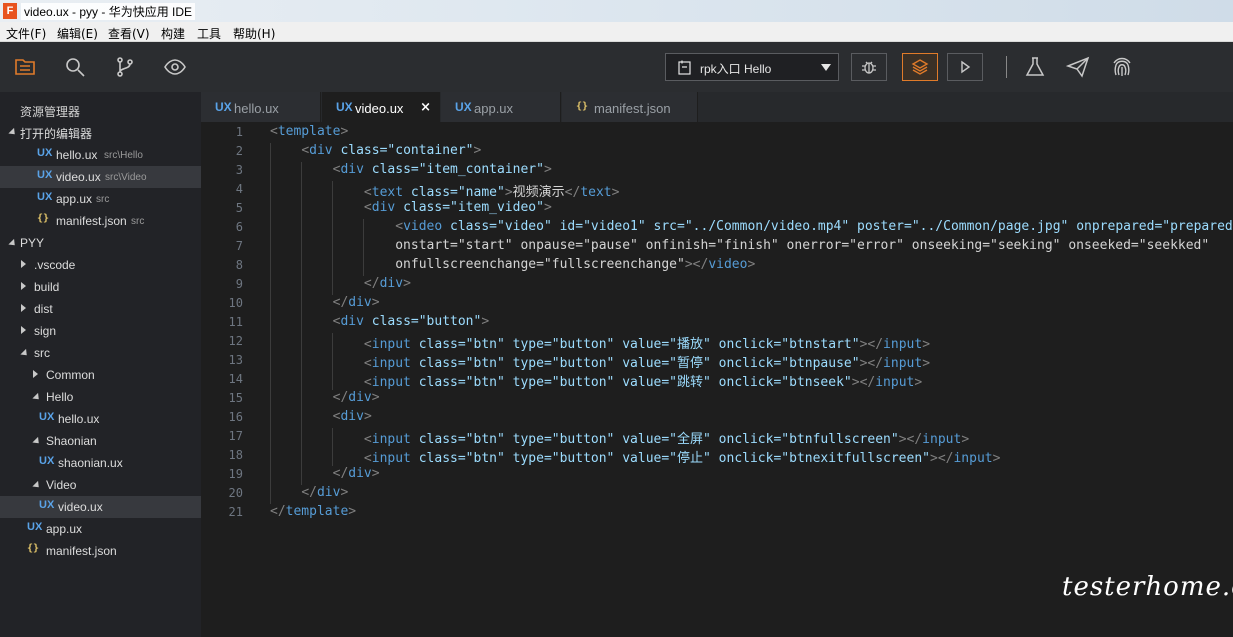  What do you see at coordinates (100, 309) in the screenshot?
I see `folder-item: dist` at bounding box center [100, 309].